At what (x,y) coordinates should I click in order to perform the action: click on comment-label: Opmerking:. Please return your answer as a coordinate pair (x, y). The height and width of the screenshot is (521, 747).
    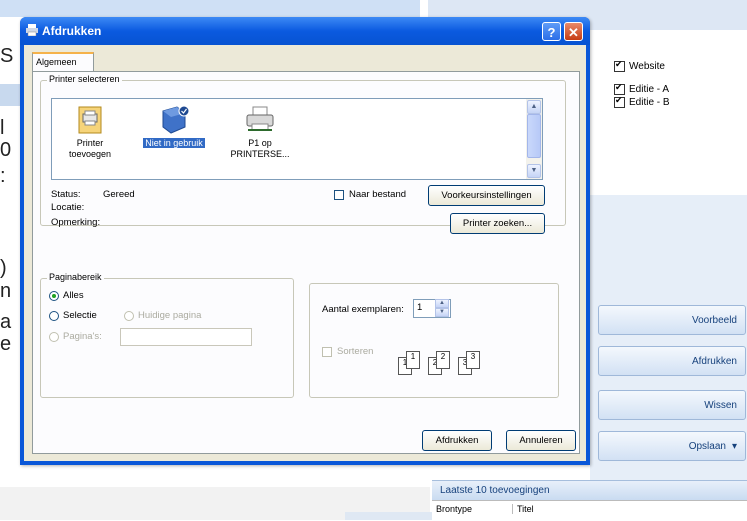
    Looking at the image, I should click on (76, 222).